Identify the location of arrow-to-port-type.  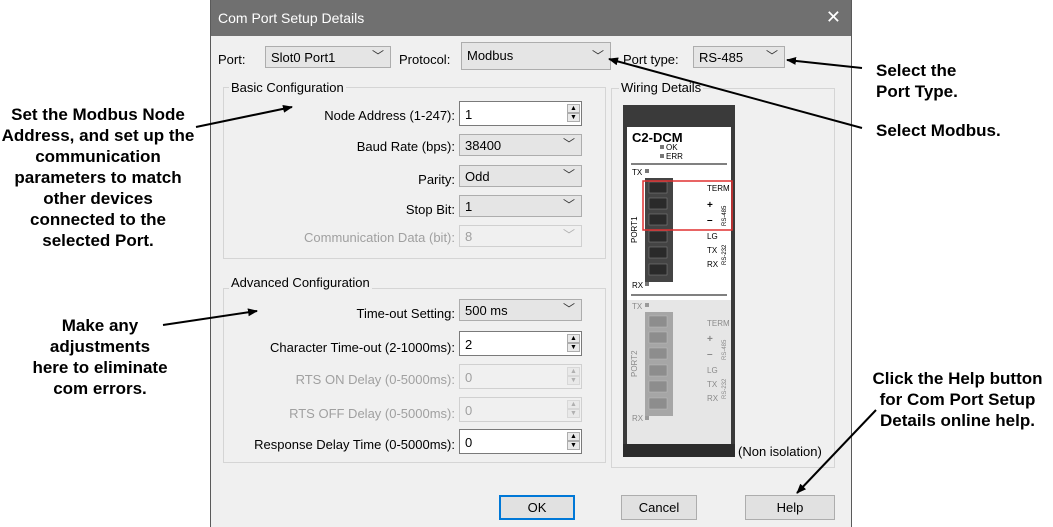
(824, 62).